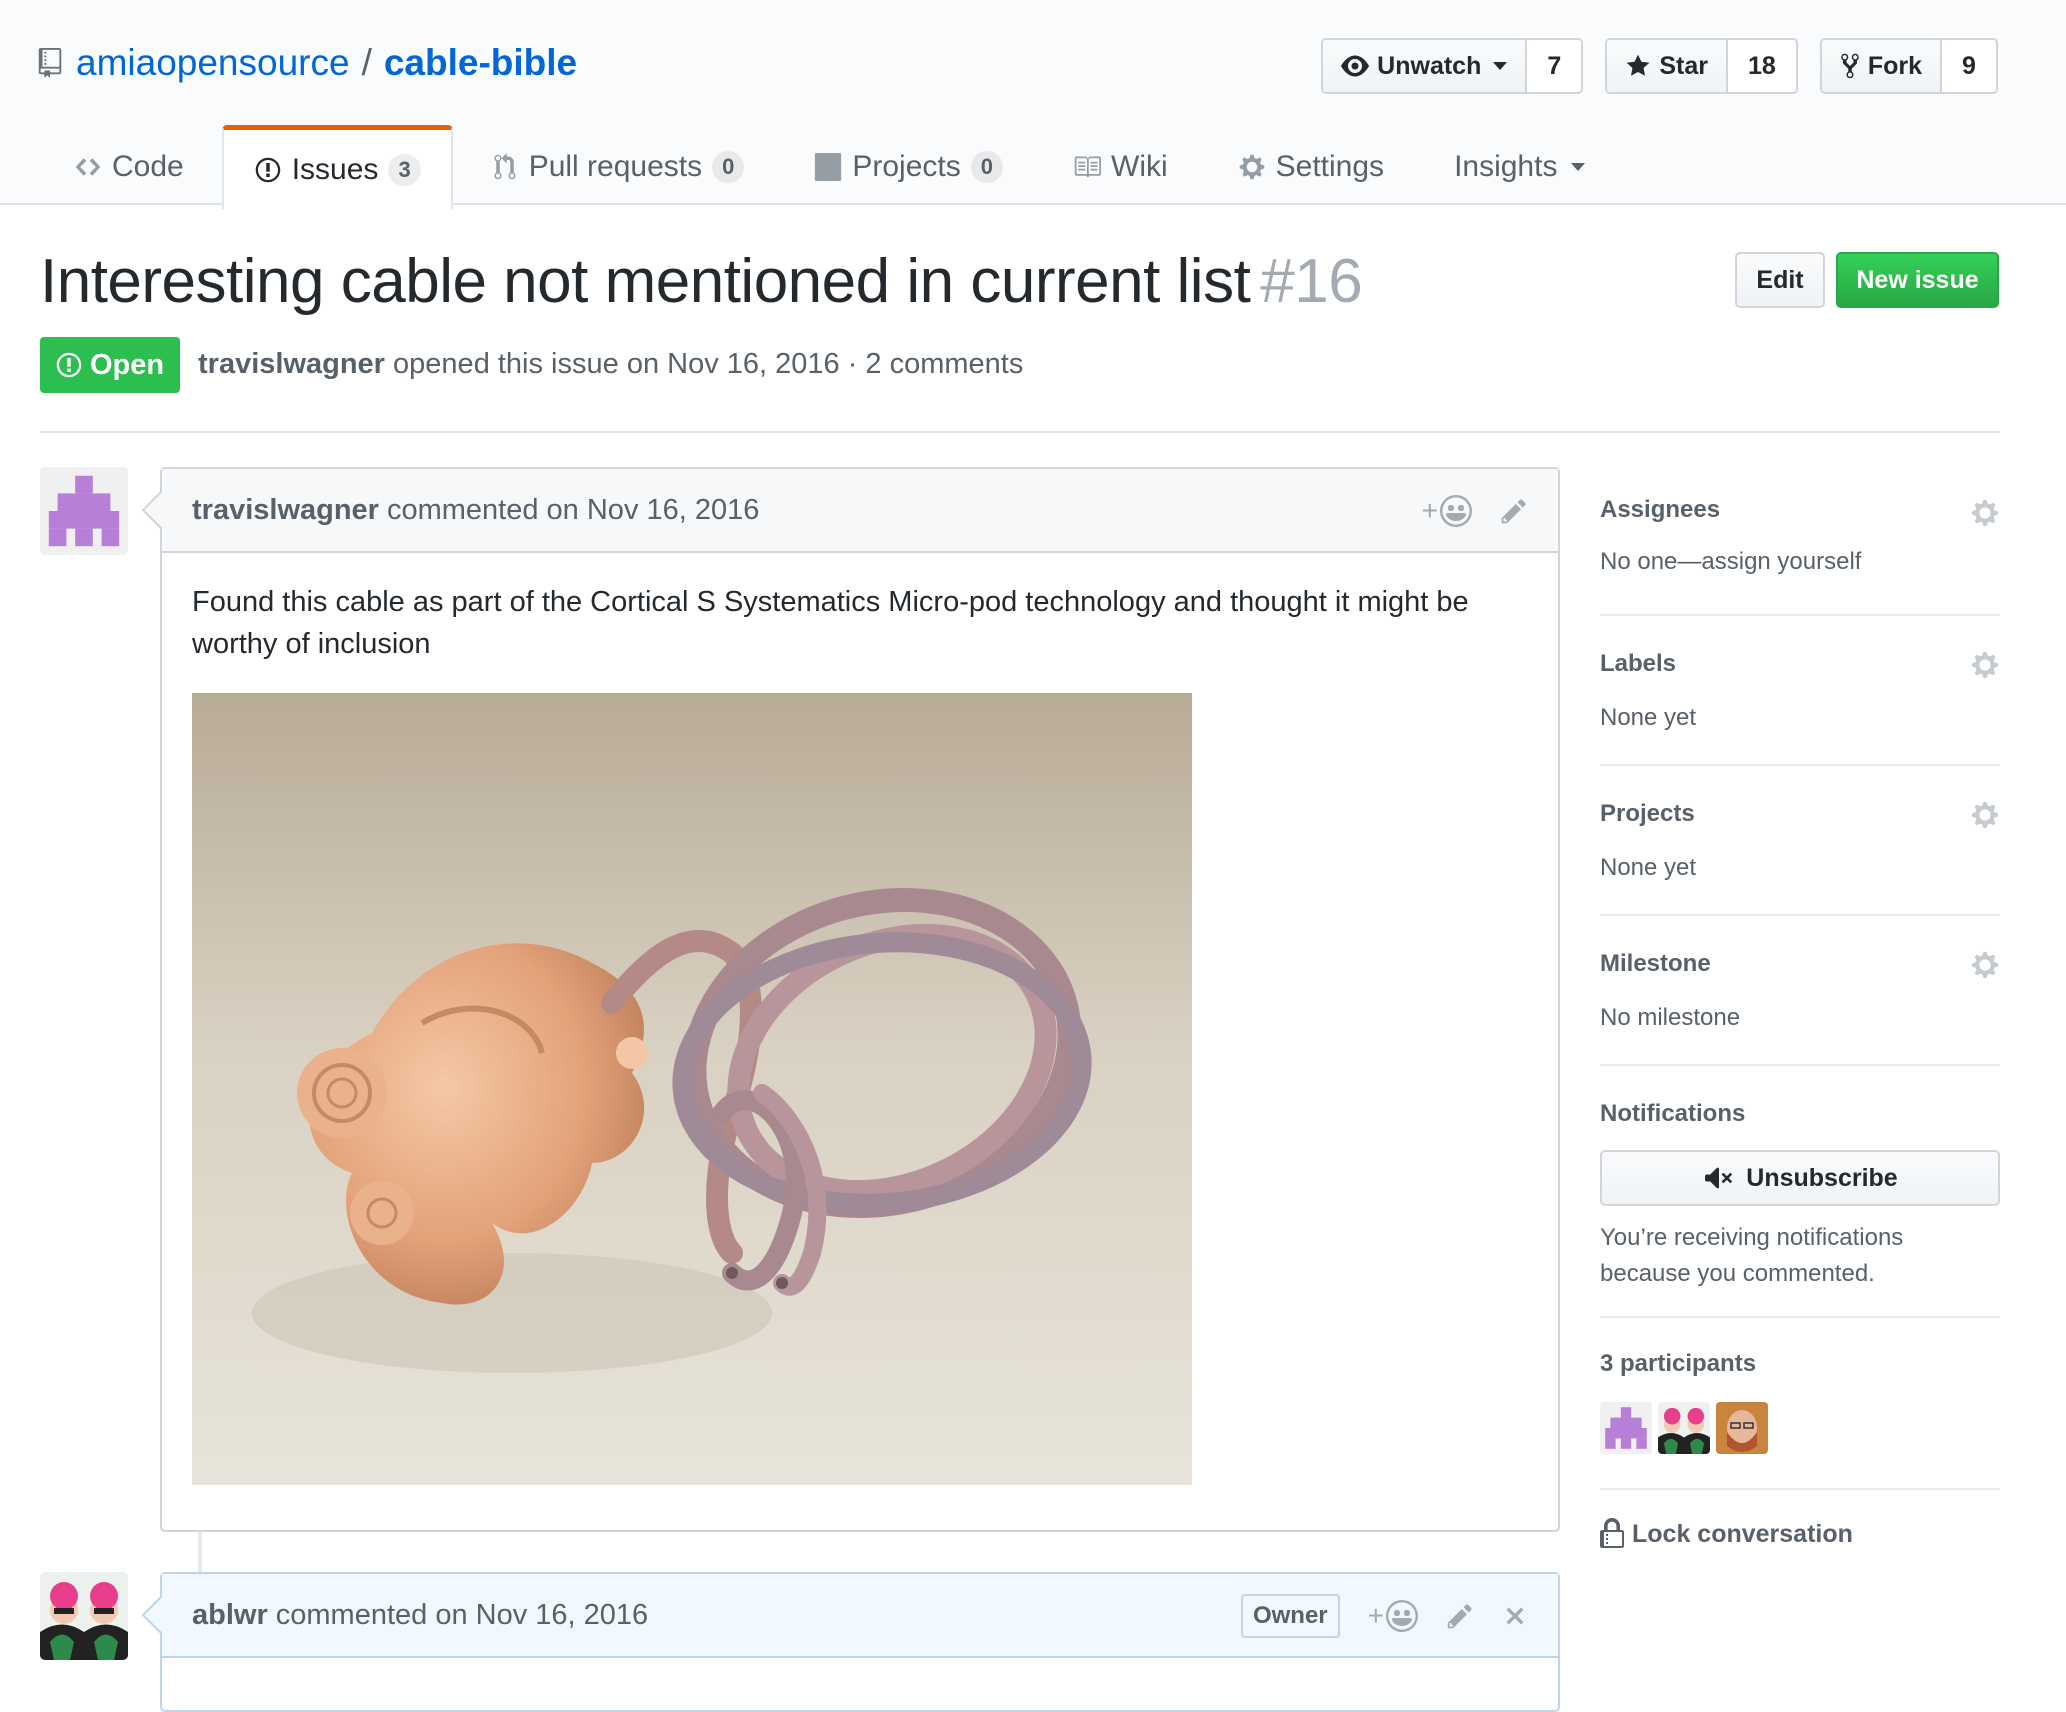  Describe the element at coordinates (1475, 511) in the screenshot. I see `comment-actions: +` at that location.